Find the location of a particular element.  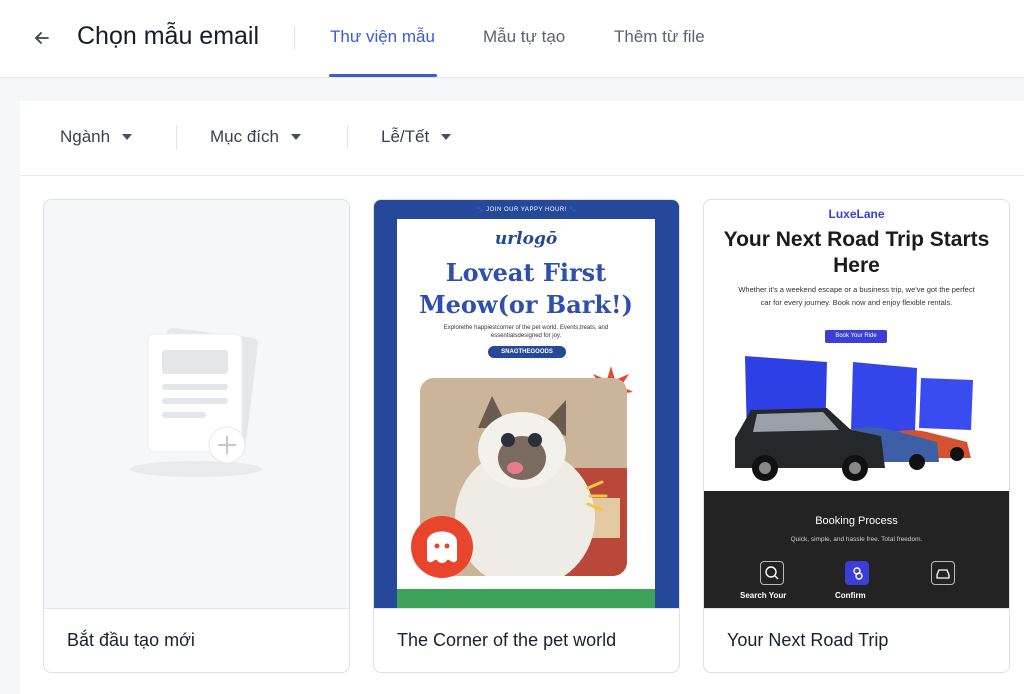

holiday-filter-dropdown: Lễ/Tết is located at coordinates (416, 137).